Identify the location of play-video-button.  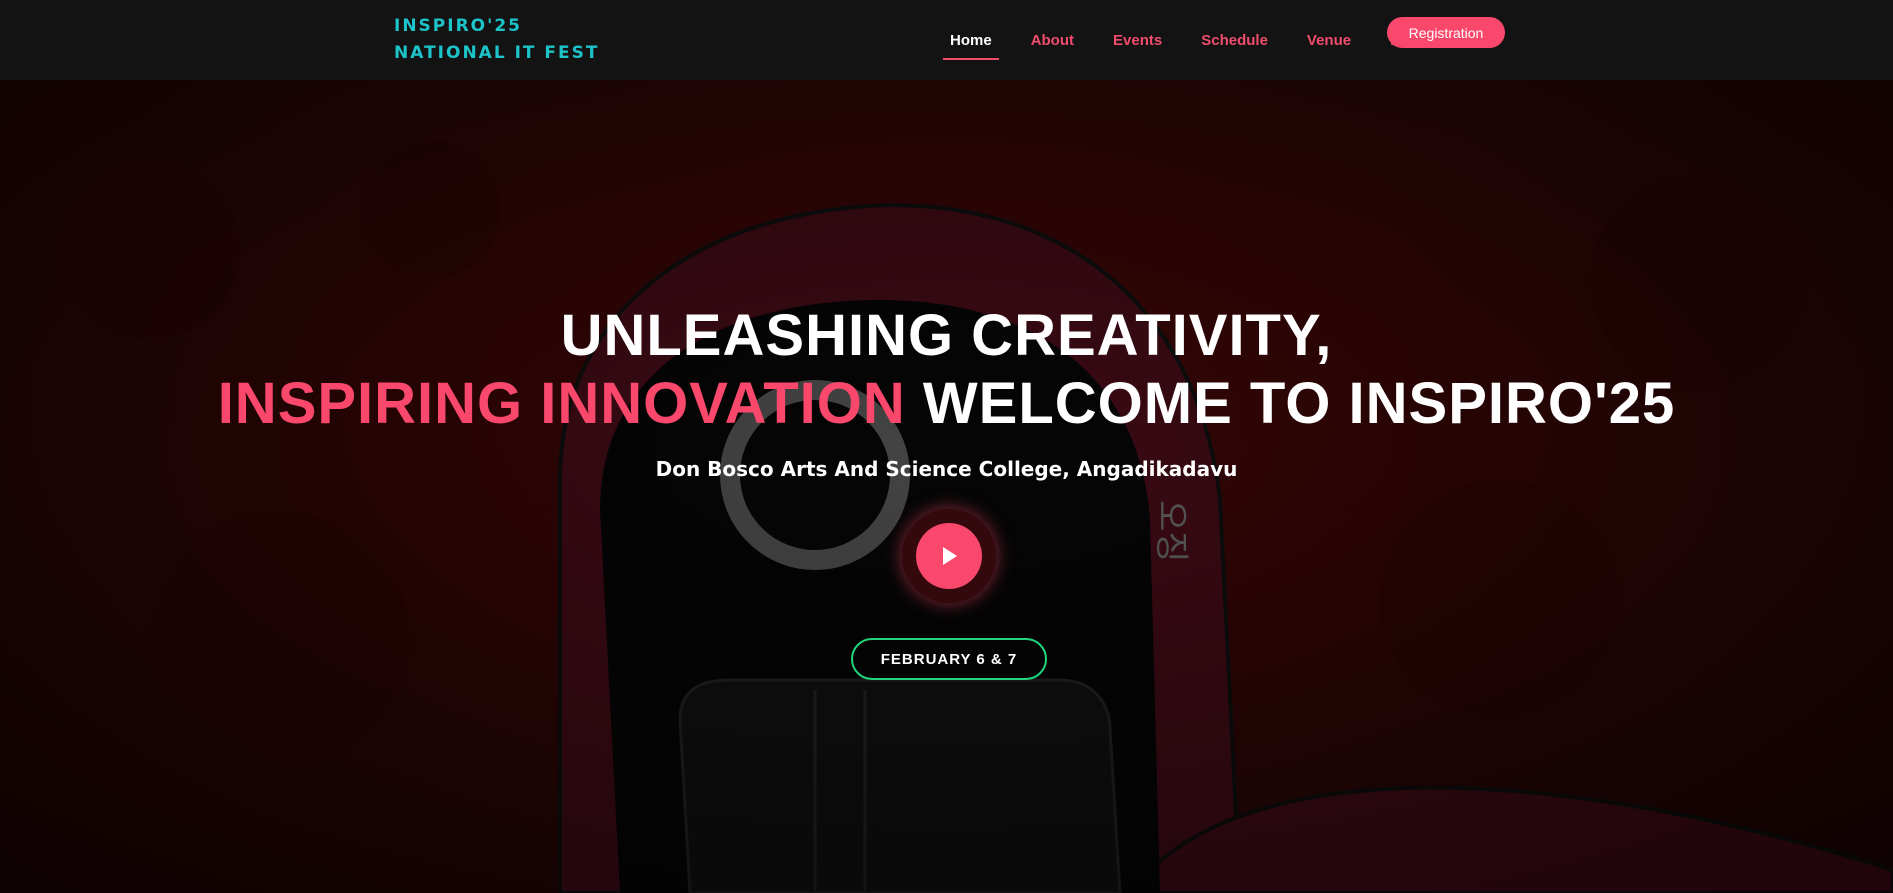
(949, 556).